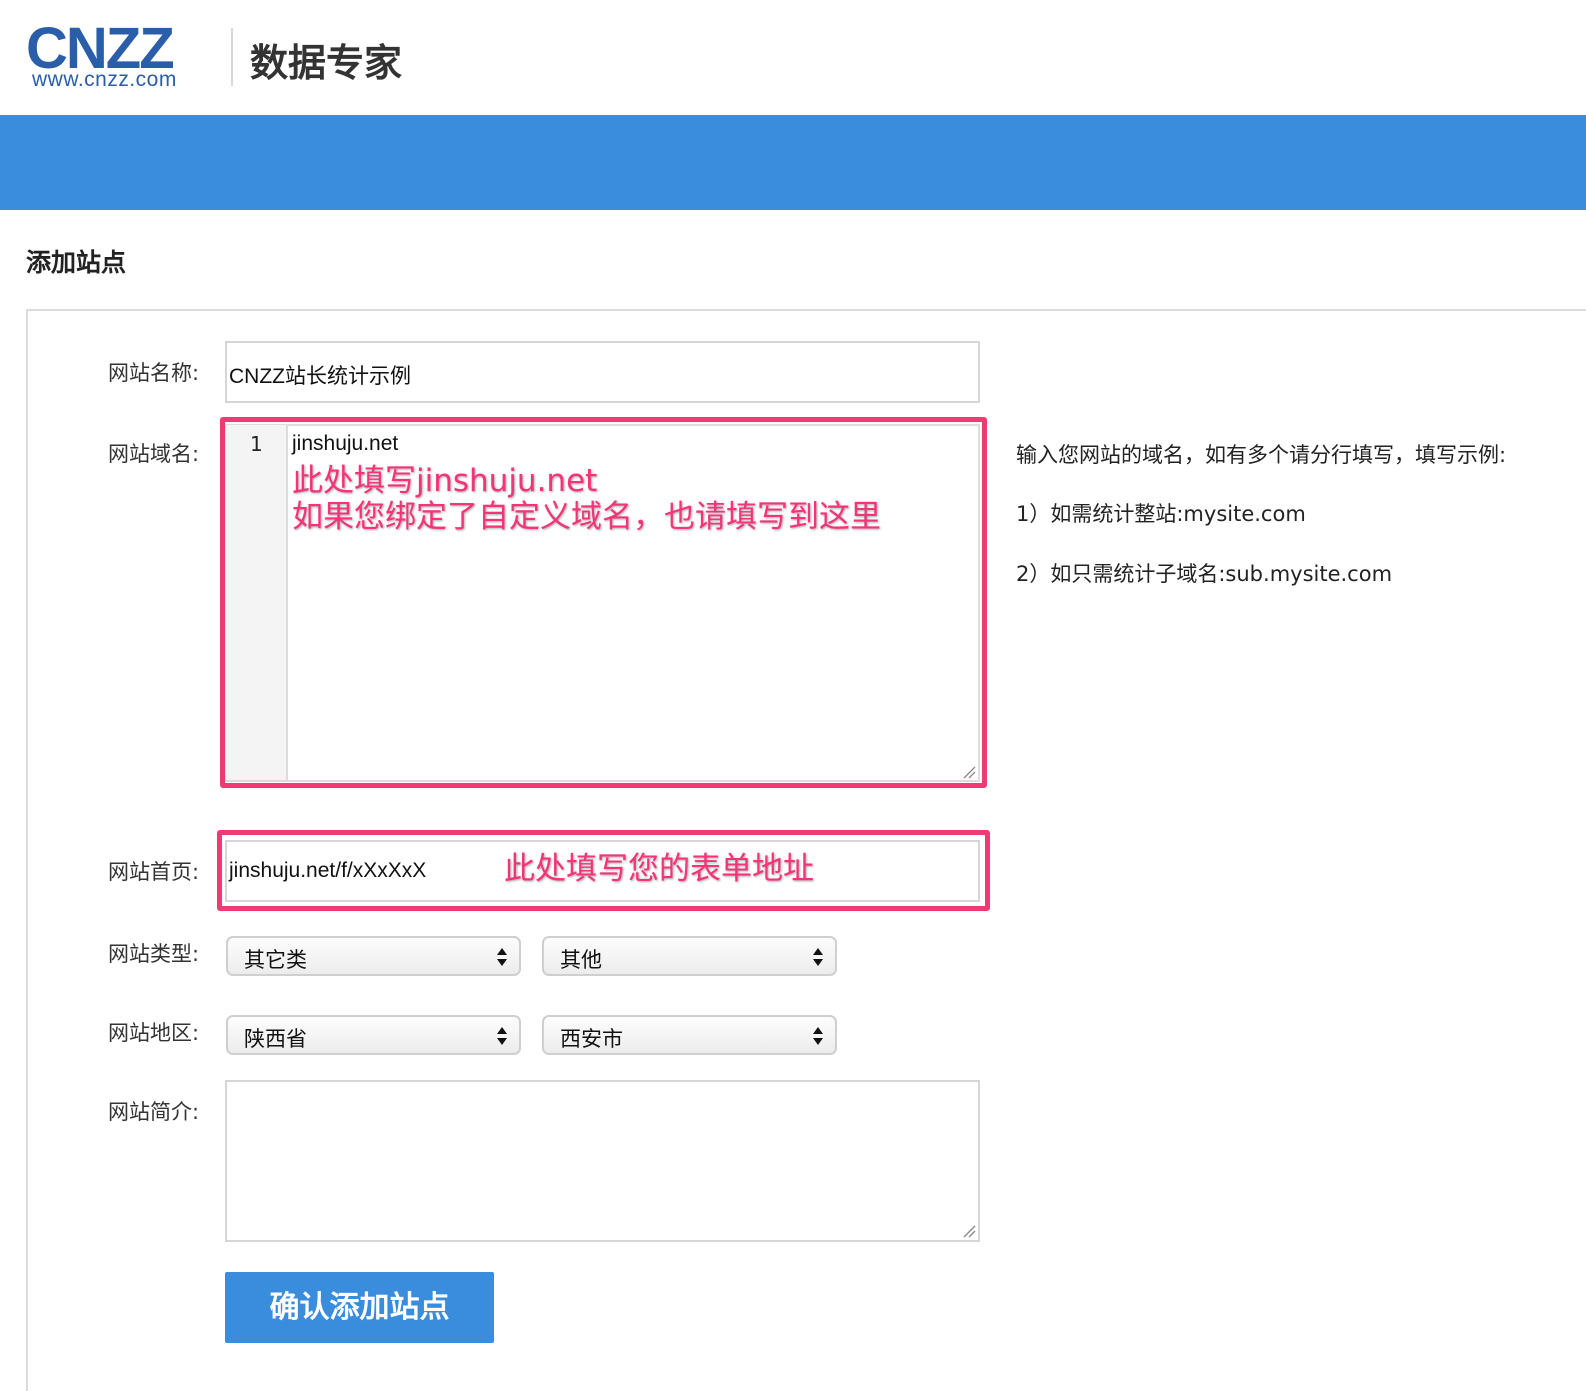 The height and width of the screenshot is (1391, 1586). What do you see at coordinates (275, 960) in the screenshot?
I see `type-select-value: 其它类` at bounding box center [275, 960].